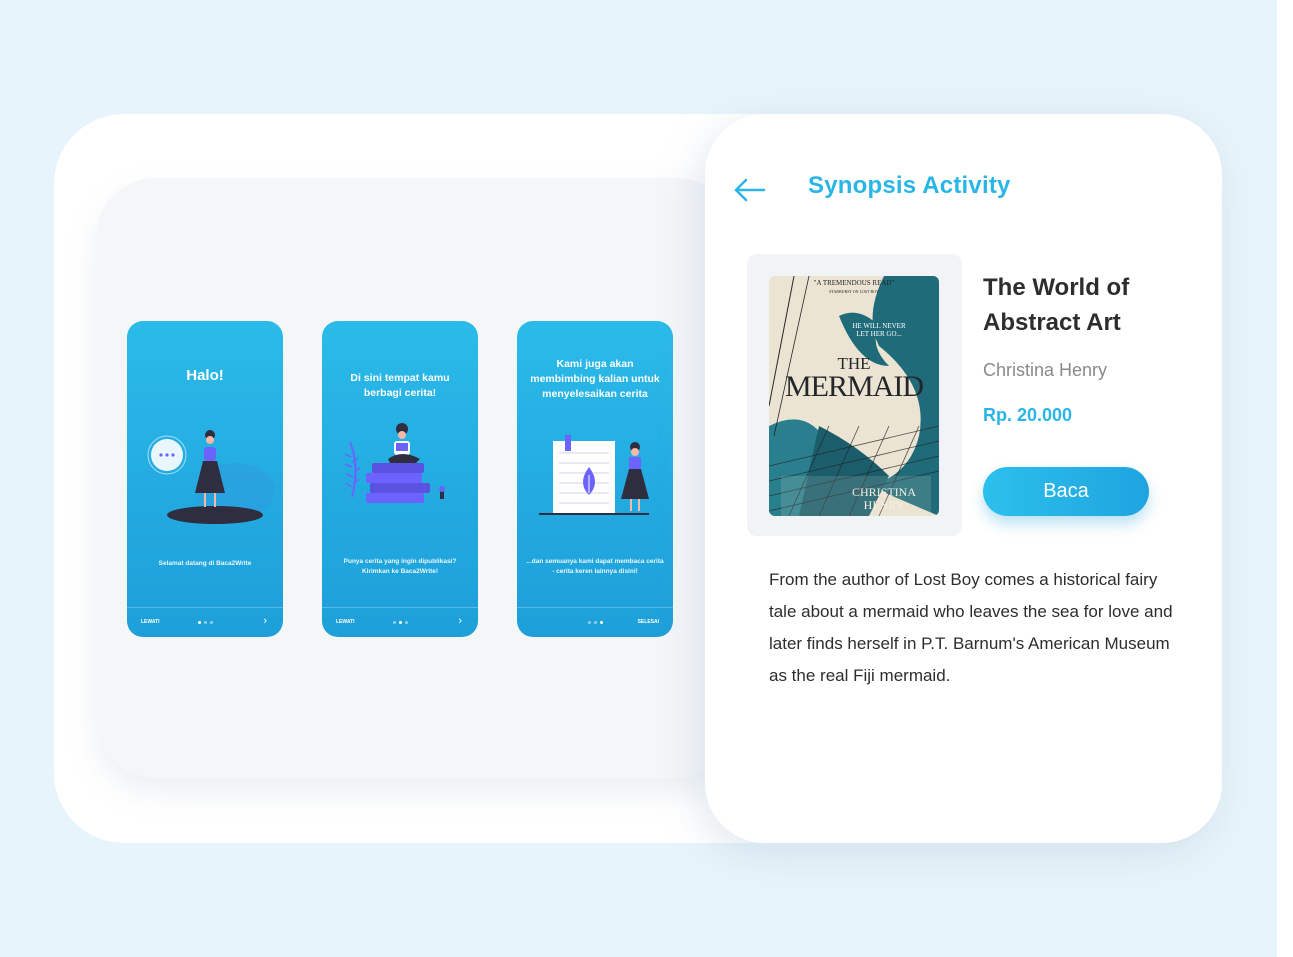 This screenshot has height=957, width=1293. Describe the element at coordinates (750, 190) in the screenshot. I see `arrow-left-icon` at that location.